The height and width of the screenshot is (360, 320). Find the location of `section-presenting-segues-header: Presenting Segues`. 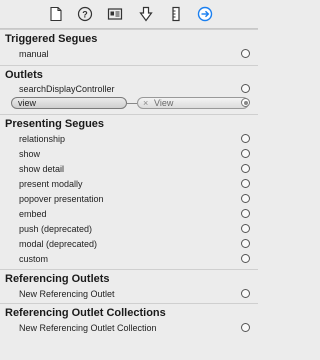

section-presenting-segues-header: Presenting Segues is located at coordinates (129, 123).